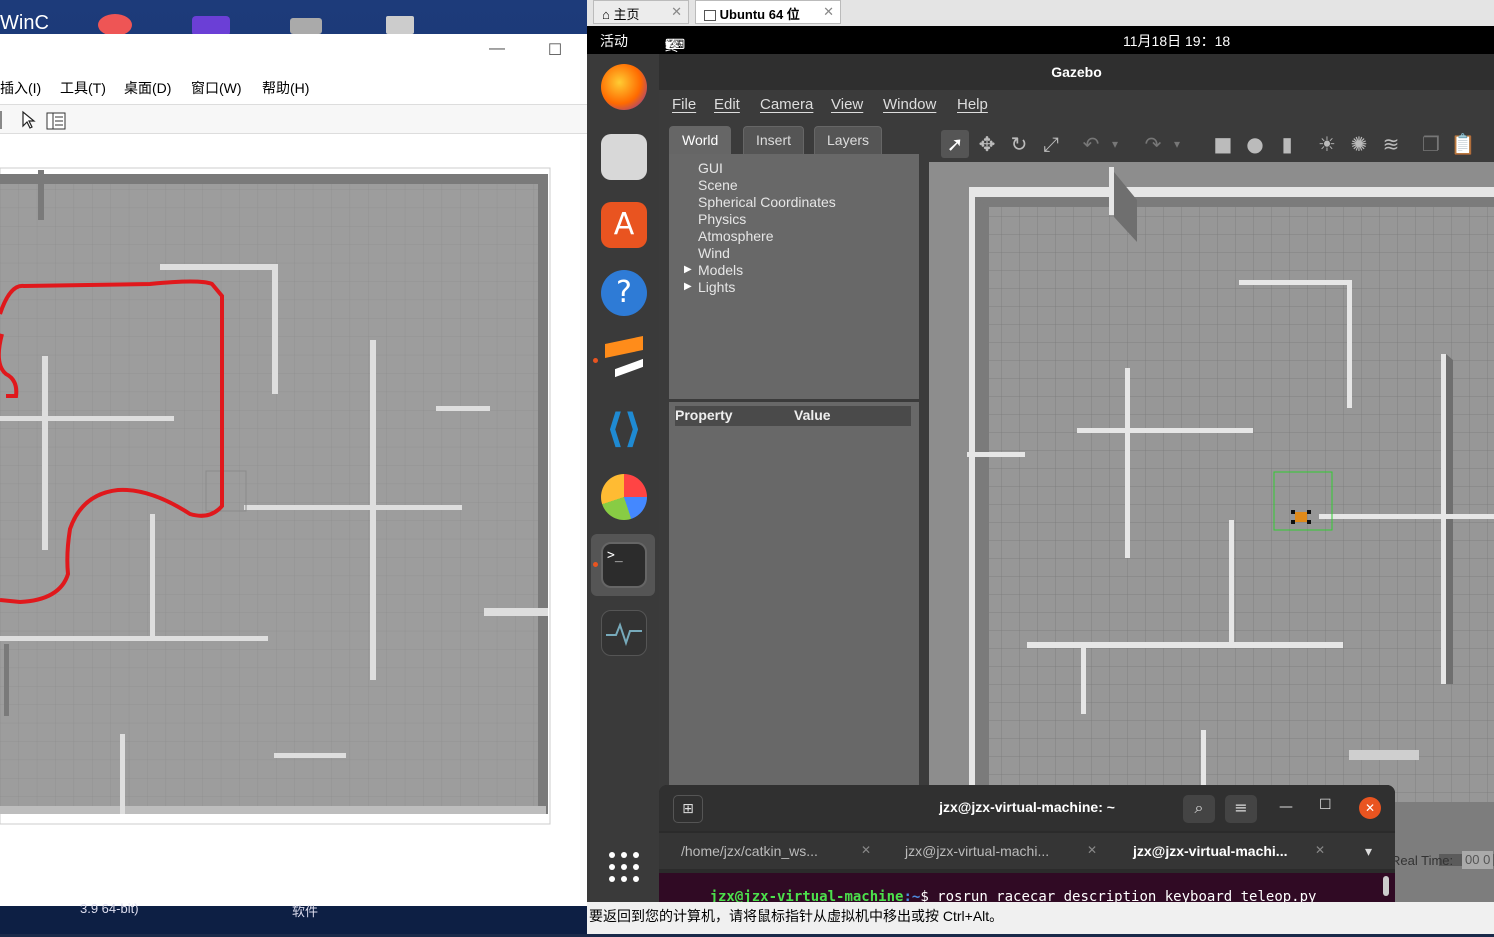 The width and height of the screenshot is (1494, 937). Describe the element at coordinates (1, 120) in the screenshot. I see `toolbar-separator` at that location.